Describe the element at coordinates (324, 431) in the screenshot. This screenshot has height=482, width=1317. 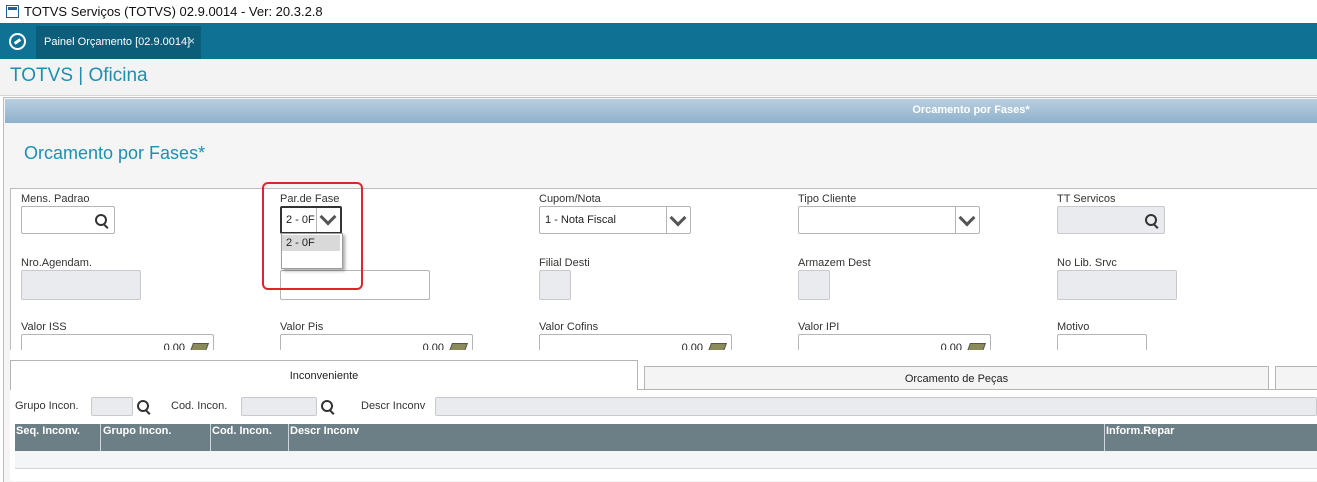
I see `col-descr-inconv: Descr Inconv` at that location.